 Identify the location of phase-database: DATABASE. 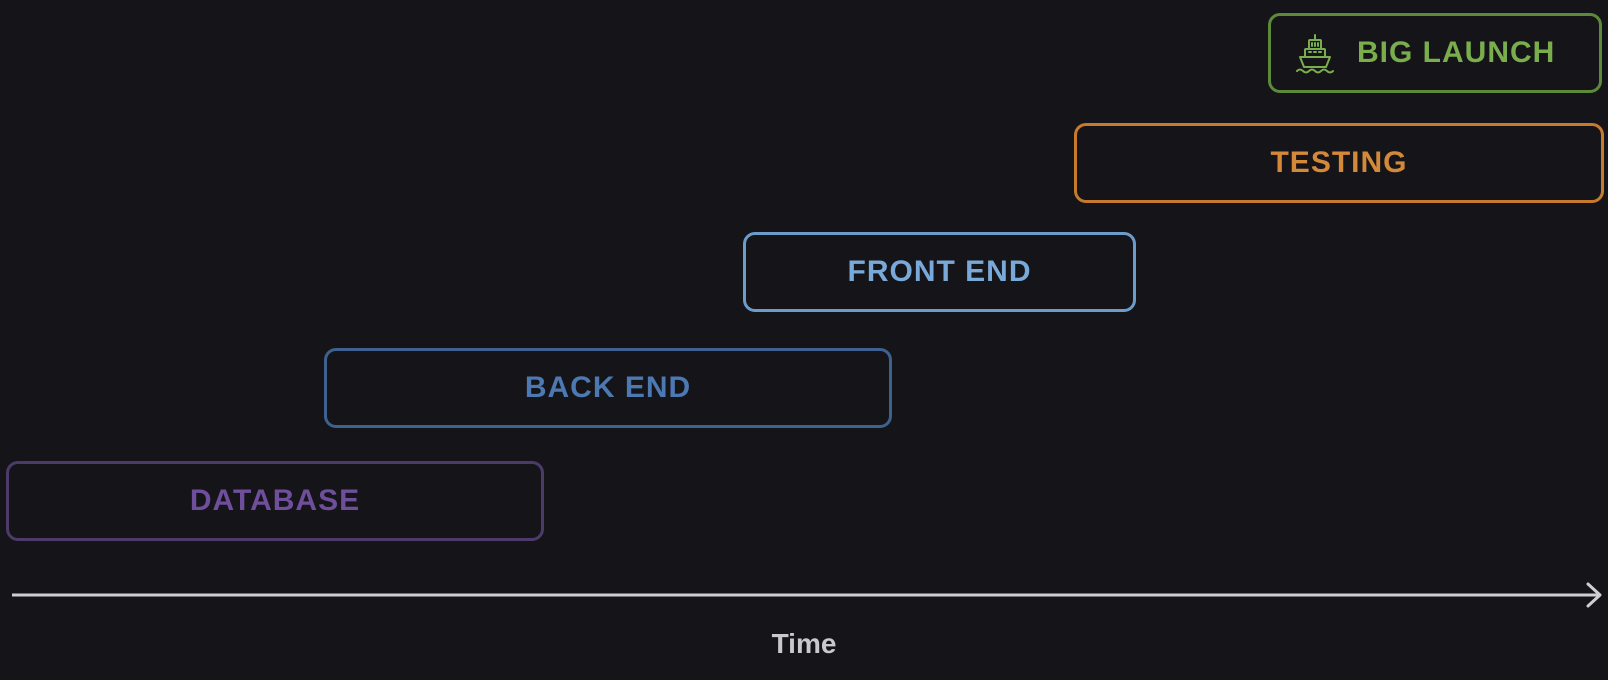
(275, 501).